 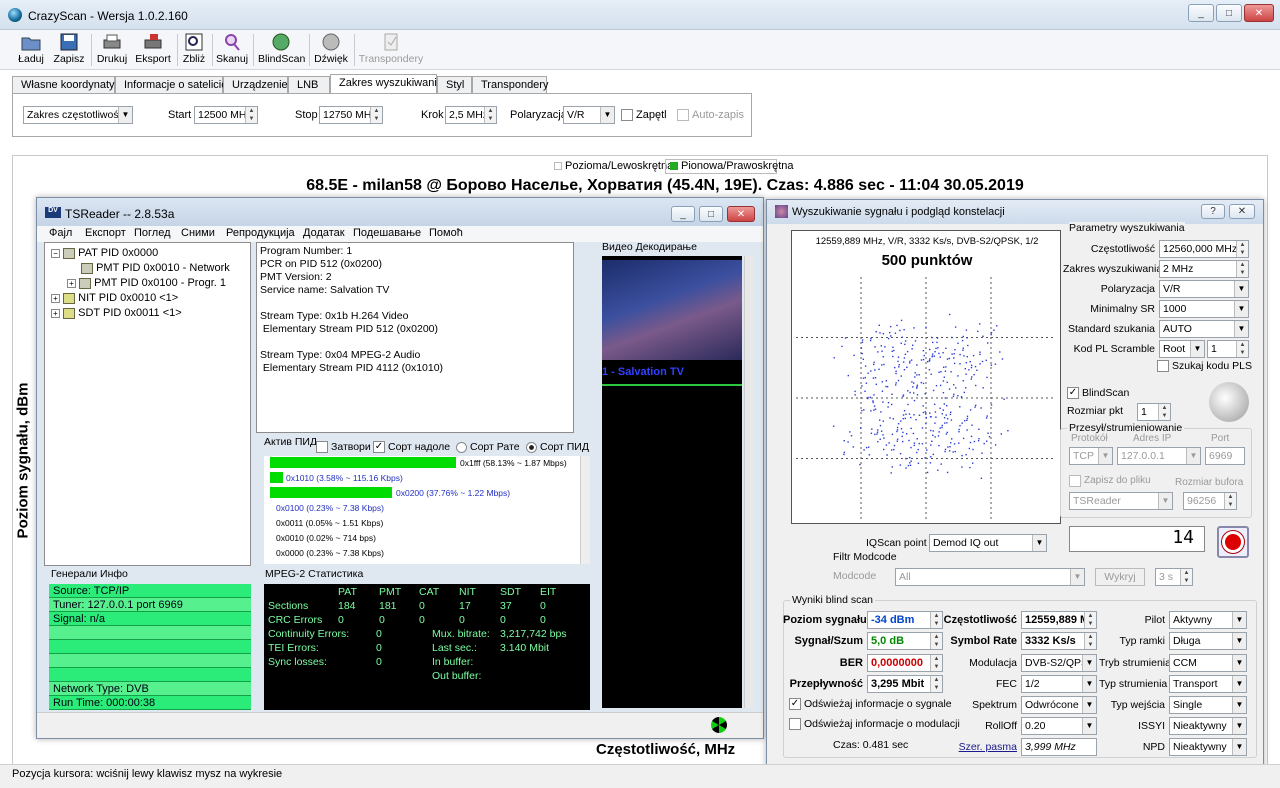 What do you see at coordinates (1208, 705) in the screenshot?
I see `result-field: Single ▼` at bounding box center [1208, 705].